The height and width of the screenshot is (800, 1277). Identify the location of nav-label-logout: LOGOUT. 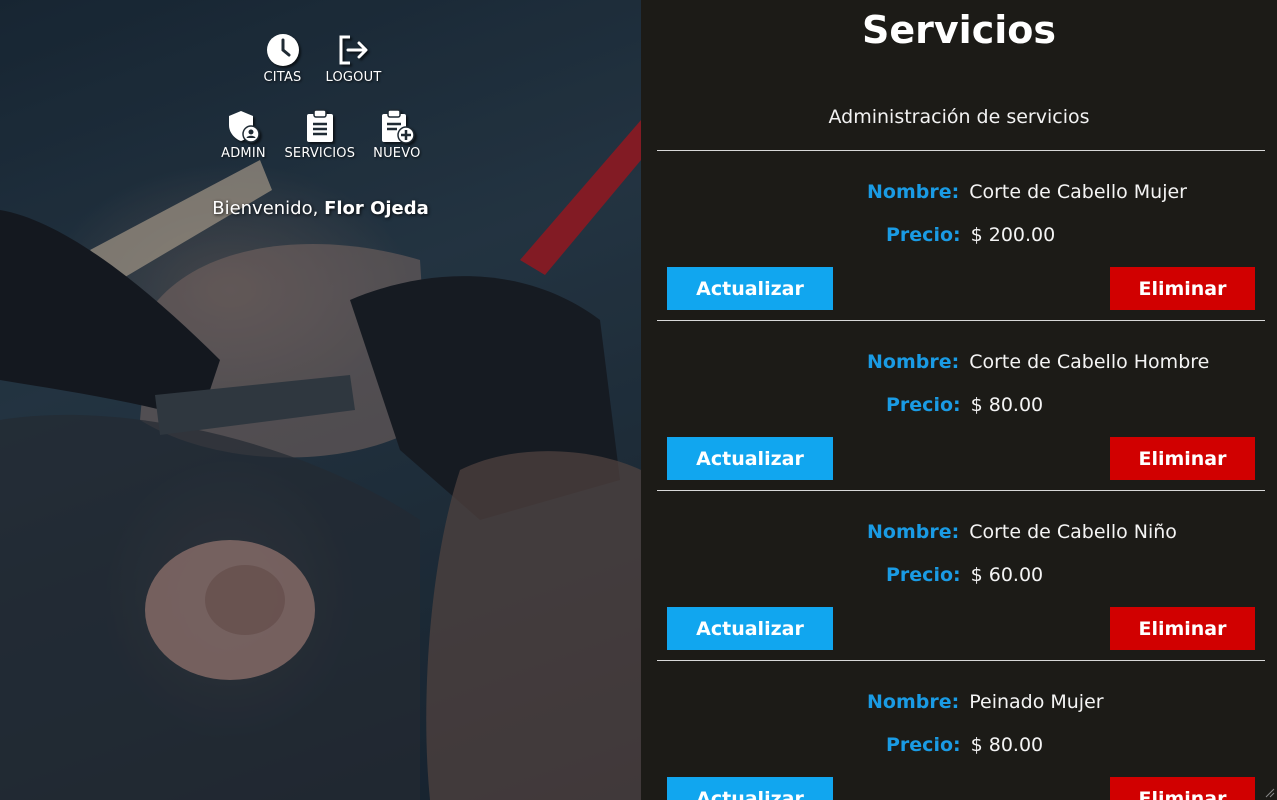
(353, 77).